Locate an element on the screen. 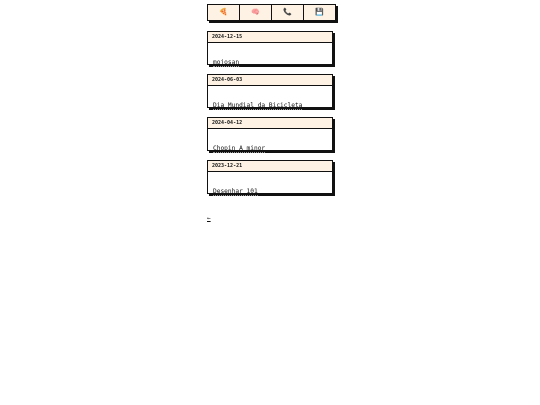 This screenshot has height=405, width=540. entry-body: mojosan is located at coordinates (270, 55).